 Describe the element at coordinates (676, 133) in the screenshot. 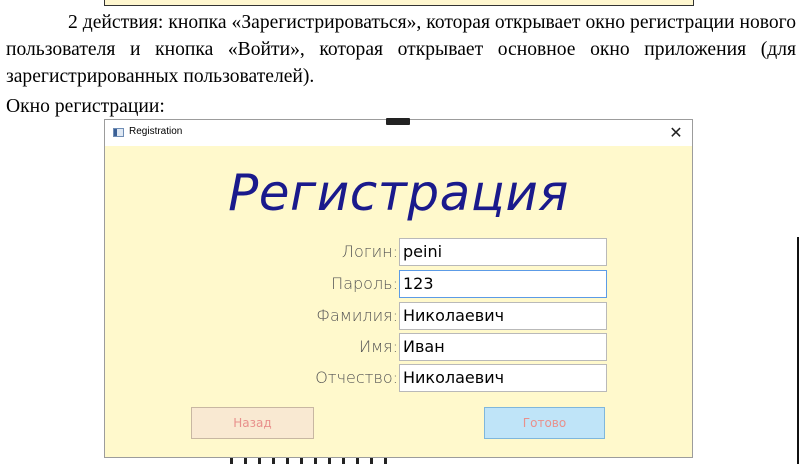

I see `close-icon: ✕` at that location.